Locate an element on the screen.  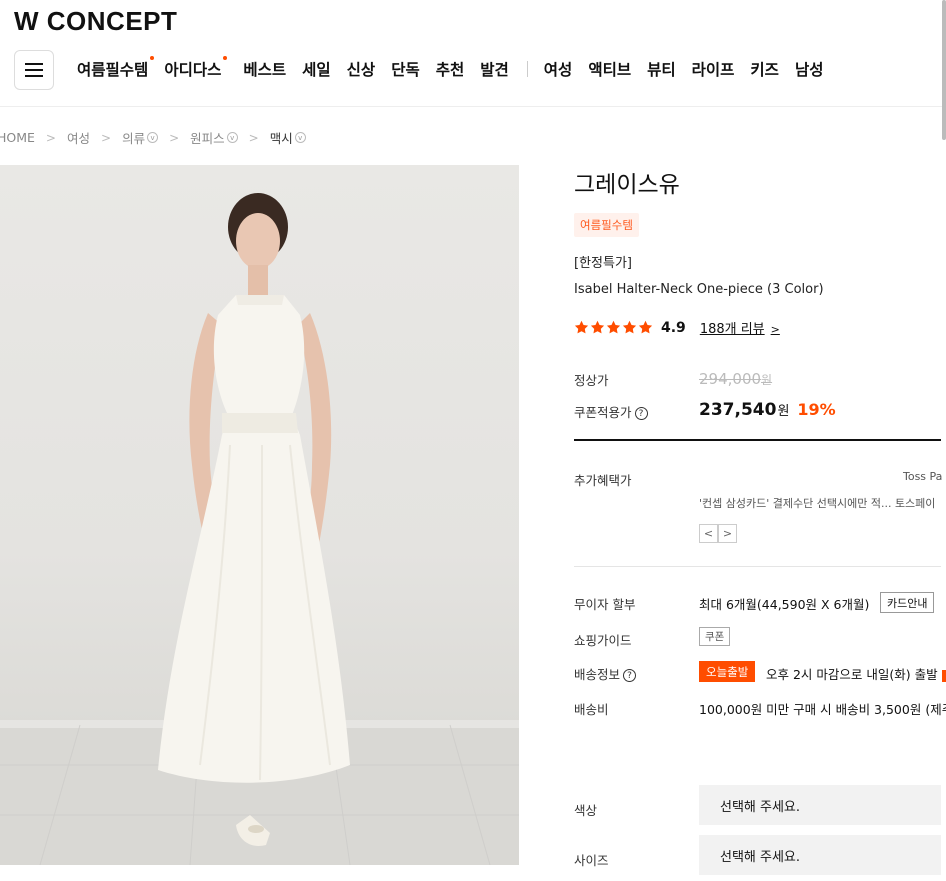
nav-item-summer: 여름필수템 is located at coordinates (116, 68).